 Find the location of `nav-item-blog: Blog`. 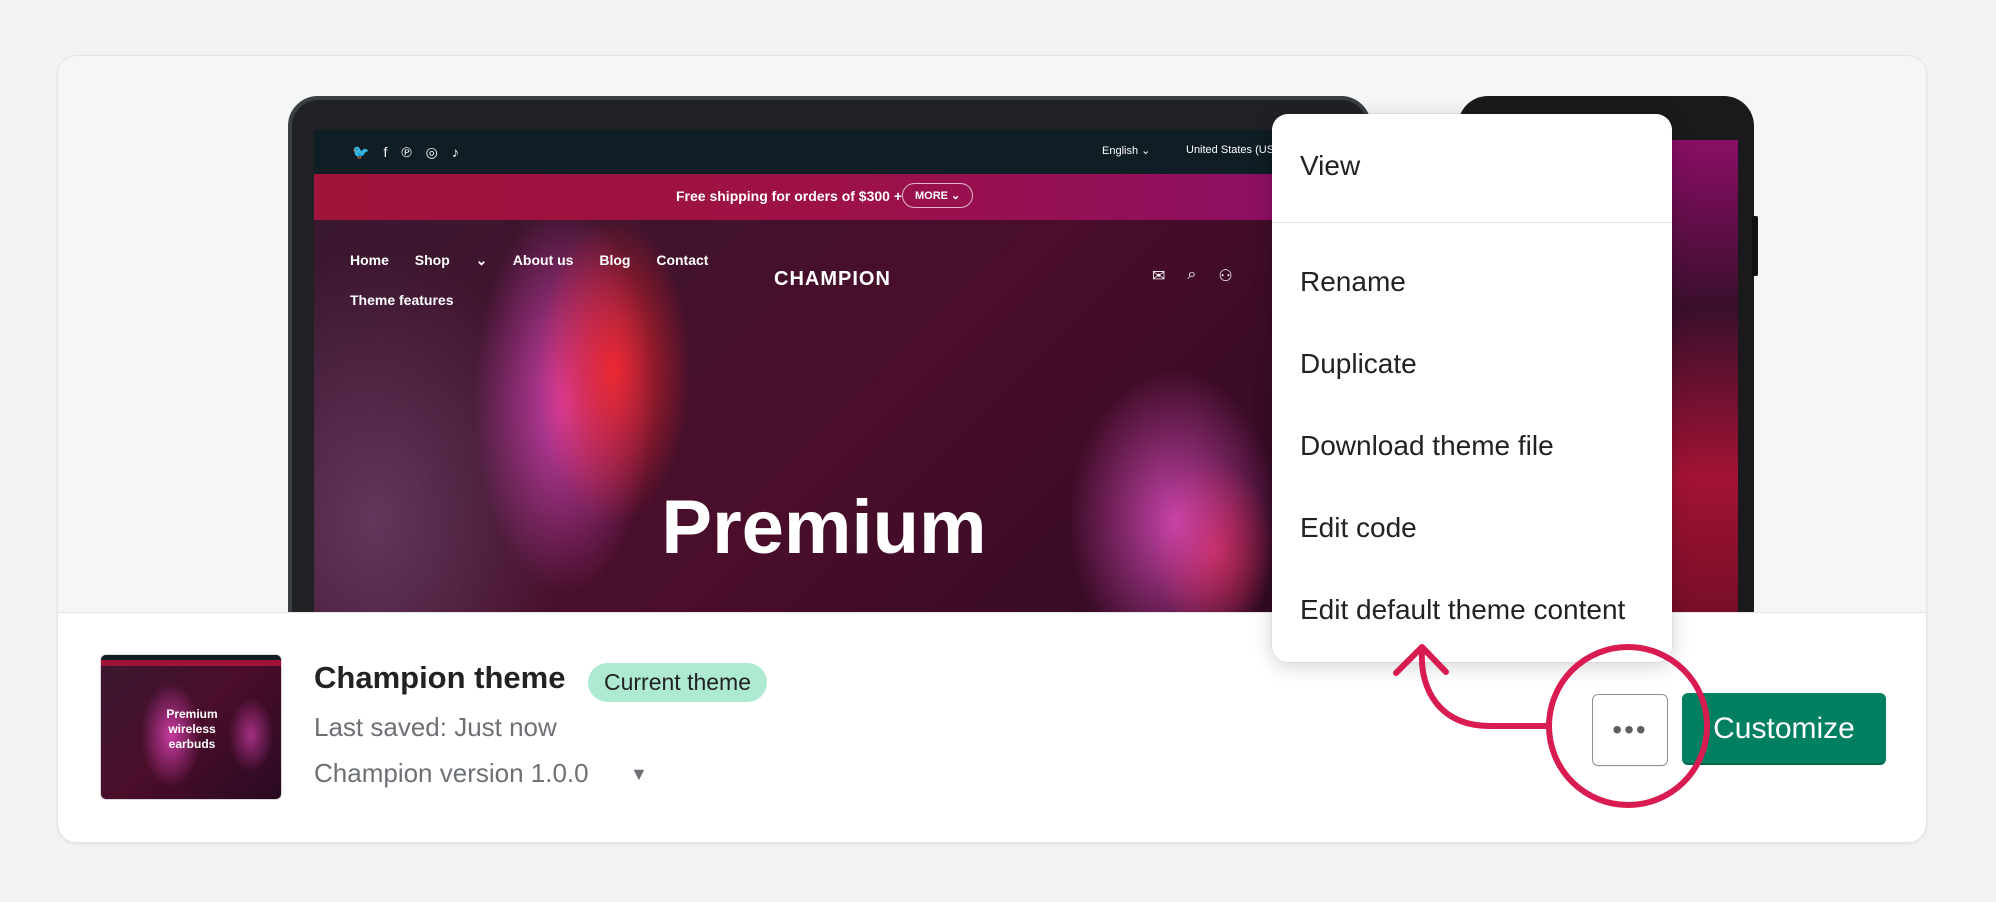

nav-item-blog: Blog is located at coordinates (615, 260).